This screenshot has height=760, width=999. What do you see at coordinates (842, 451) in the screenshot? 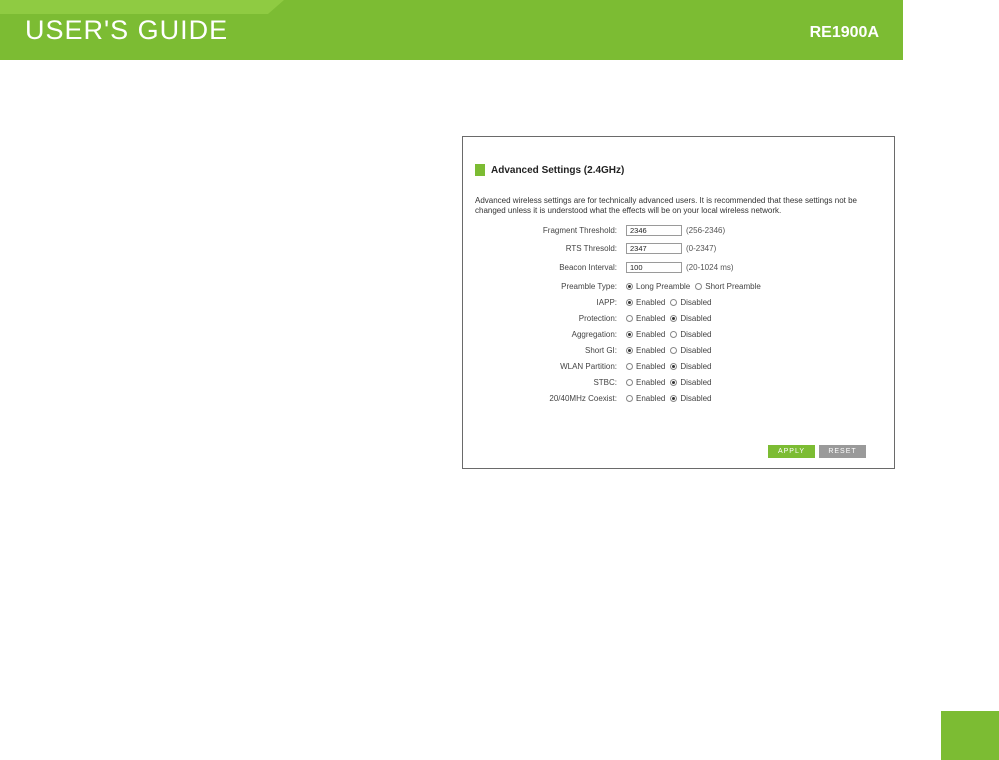
I see `reset-button: RESET` at bounding box center [842, 451].